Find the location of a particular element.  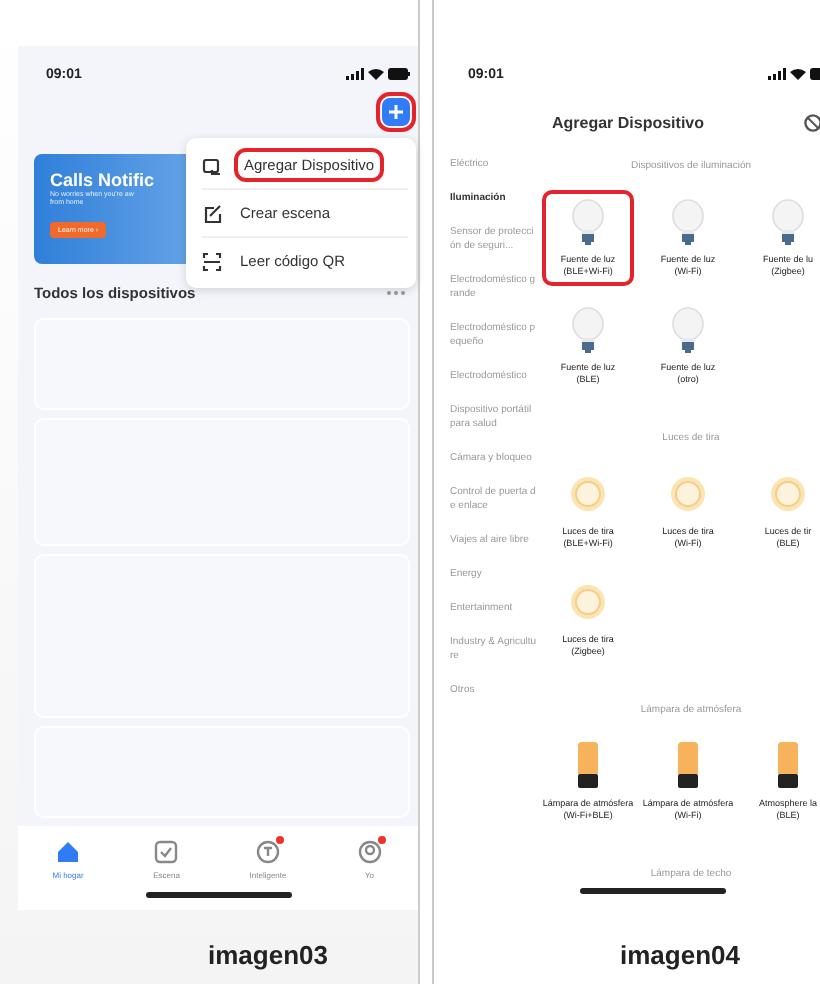

home-icon is located at coordinates (68, 852).